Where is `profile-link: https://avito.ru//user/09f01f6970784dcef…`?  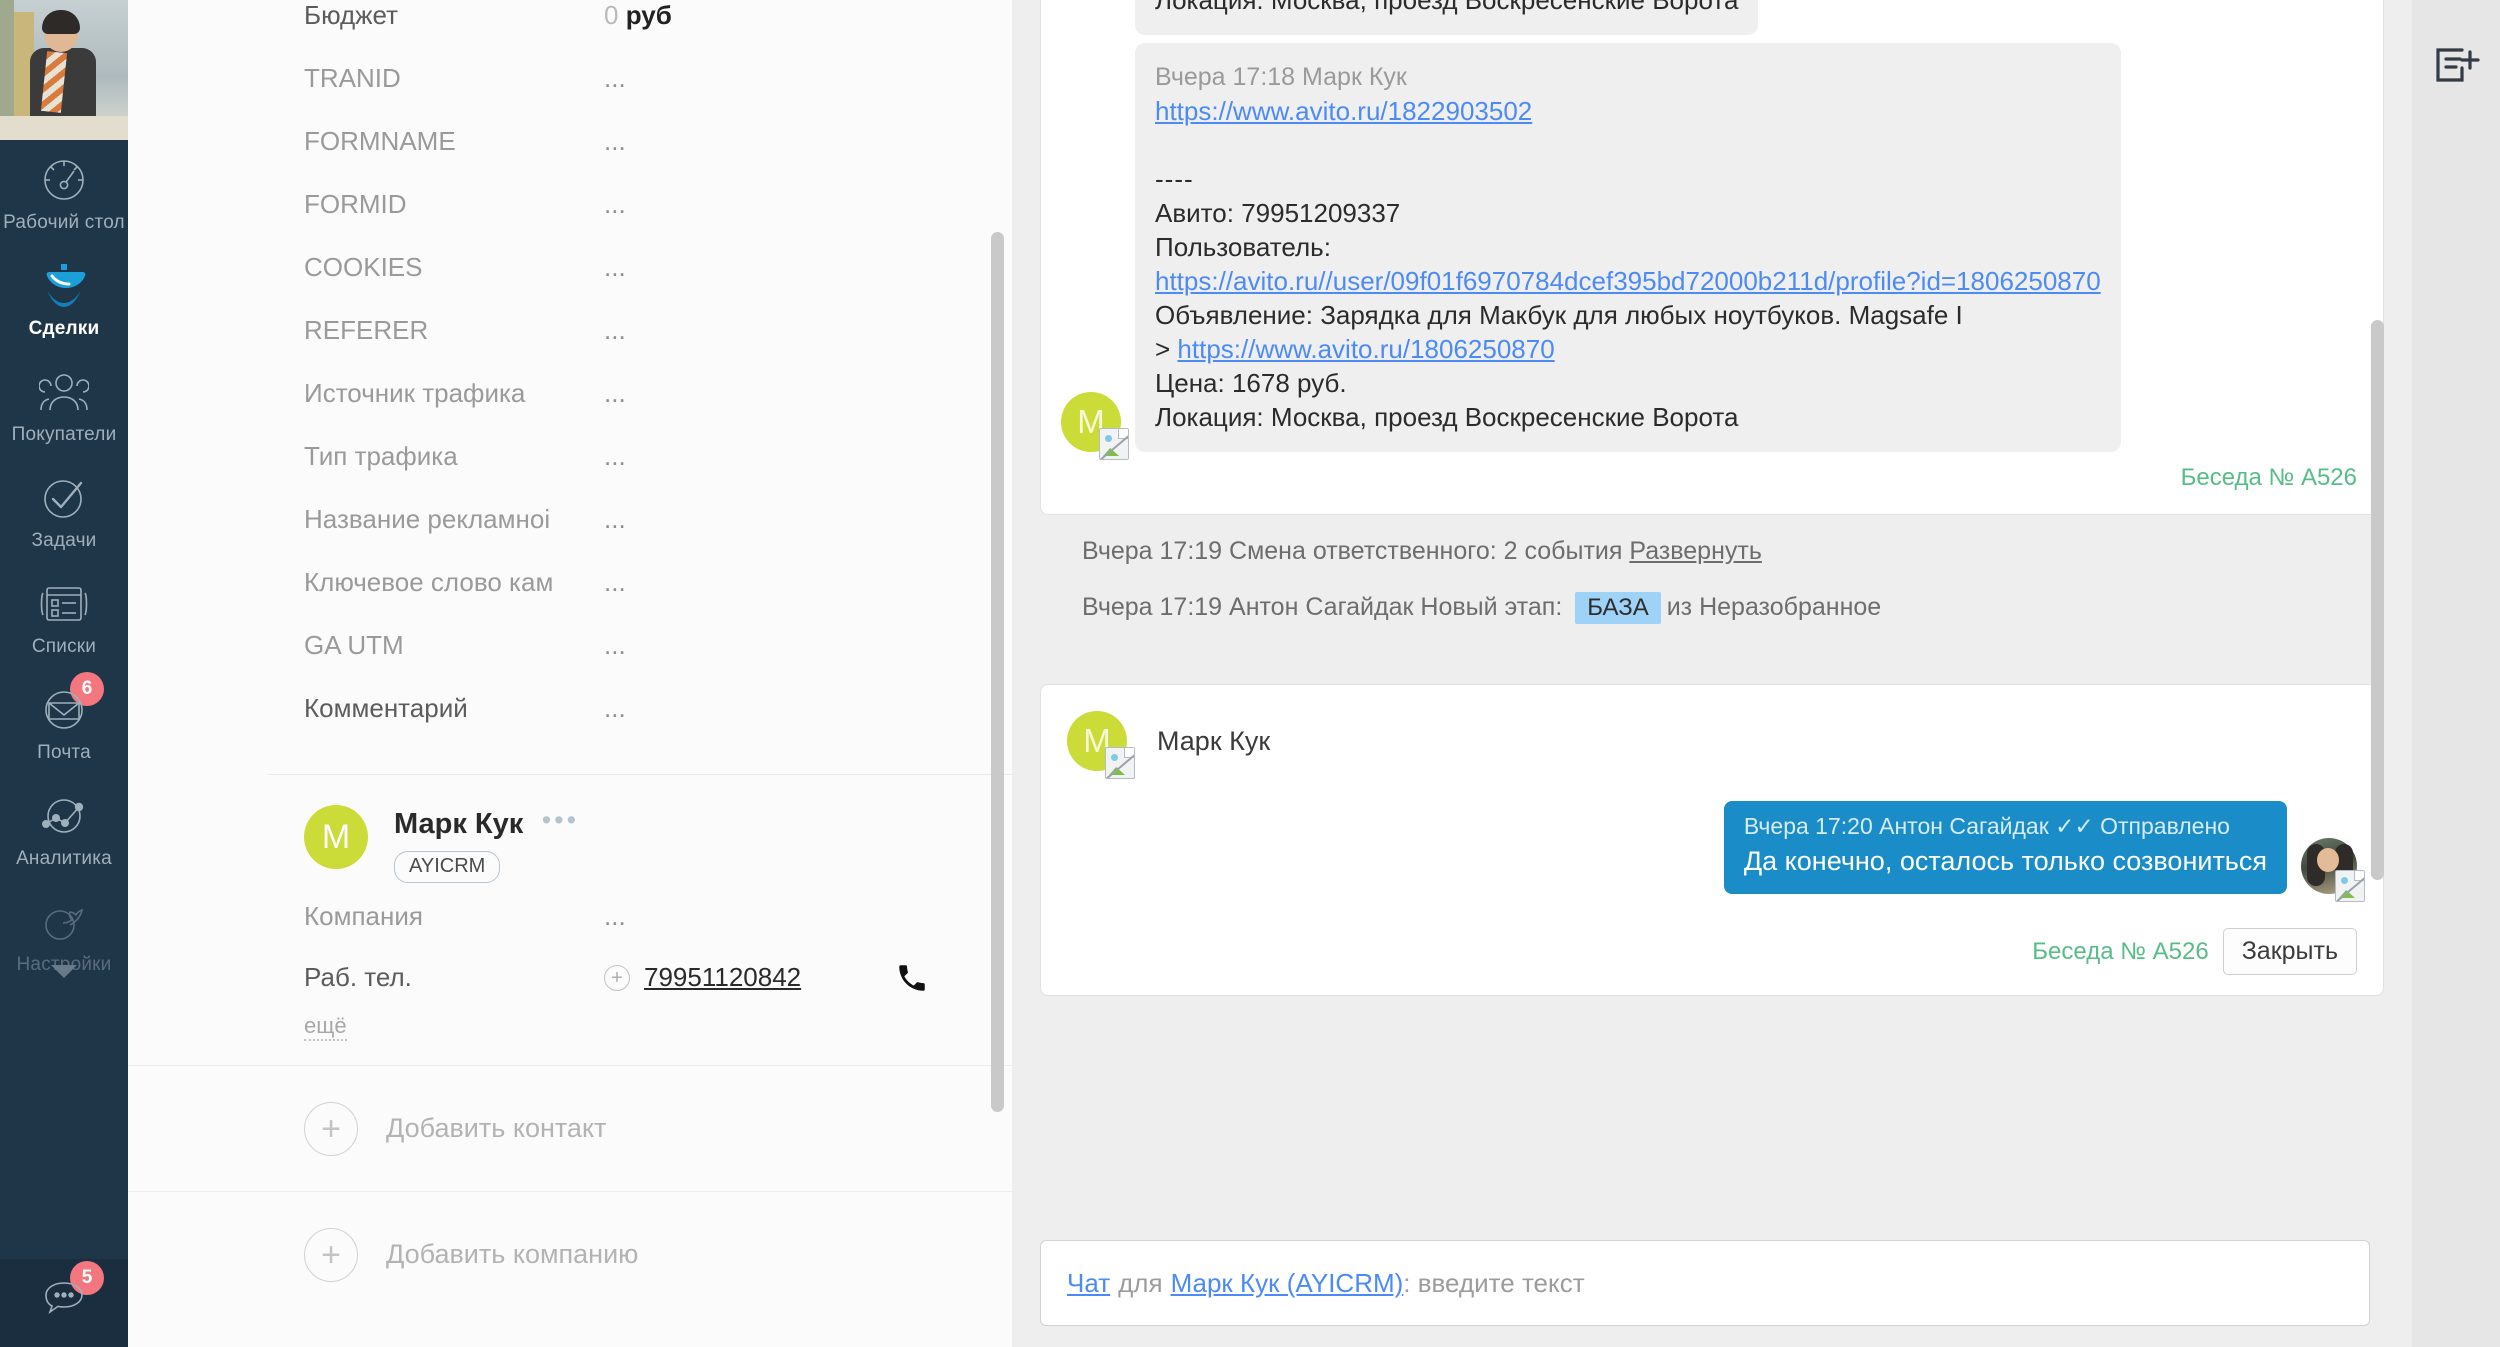
profile-link: https://avito.ru//user/09f01f6970784dcef… is located at coordinates (1628, 281).